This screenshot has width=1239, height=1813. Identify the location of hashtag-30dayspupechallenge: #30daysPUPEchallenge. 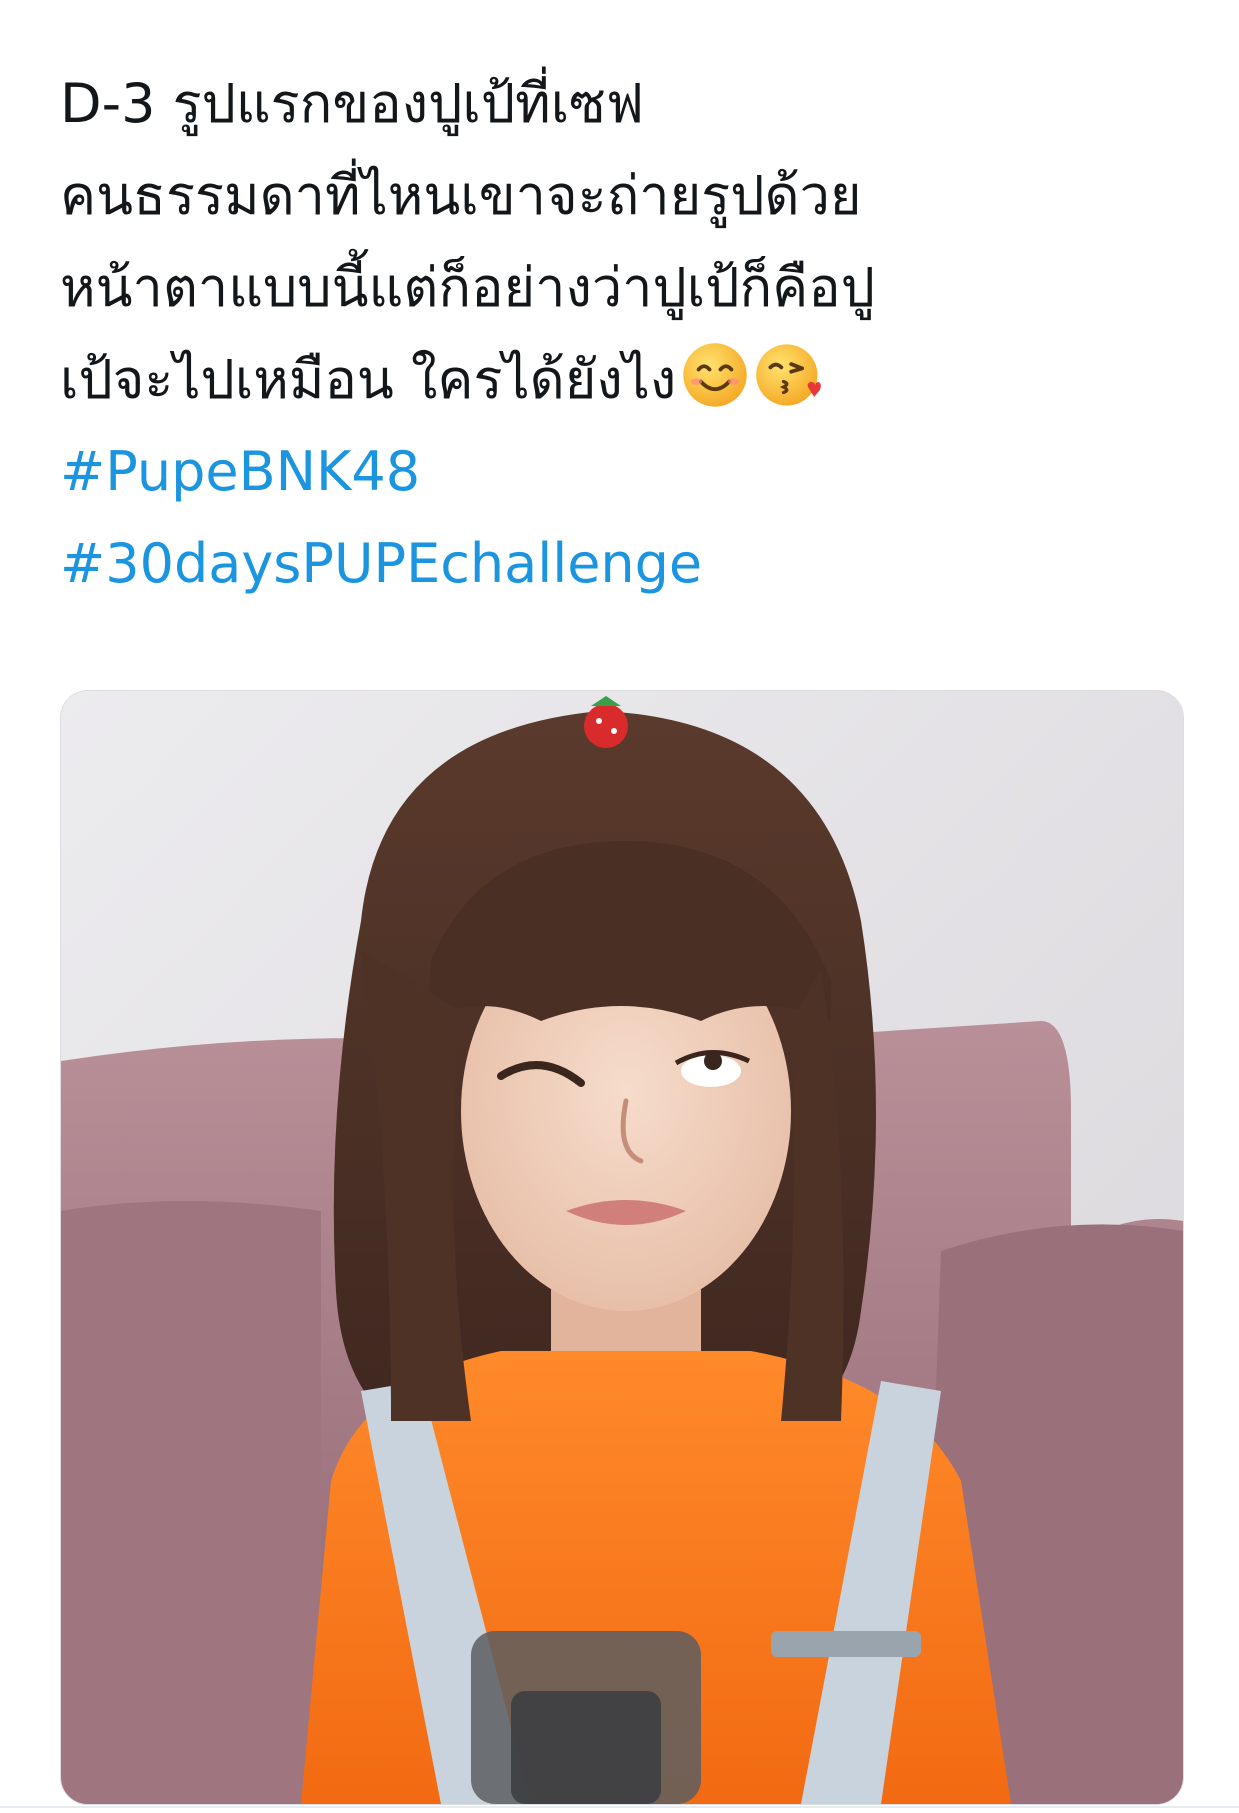
(620, 564).